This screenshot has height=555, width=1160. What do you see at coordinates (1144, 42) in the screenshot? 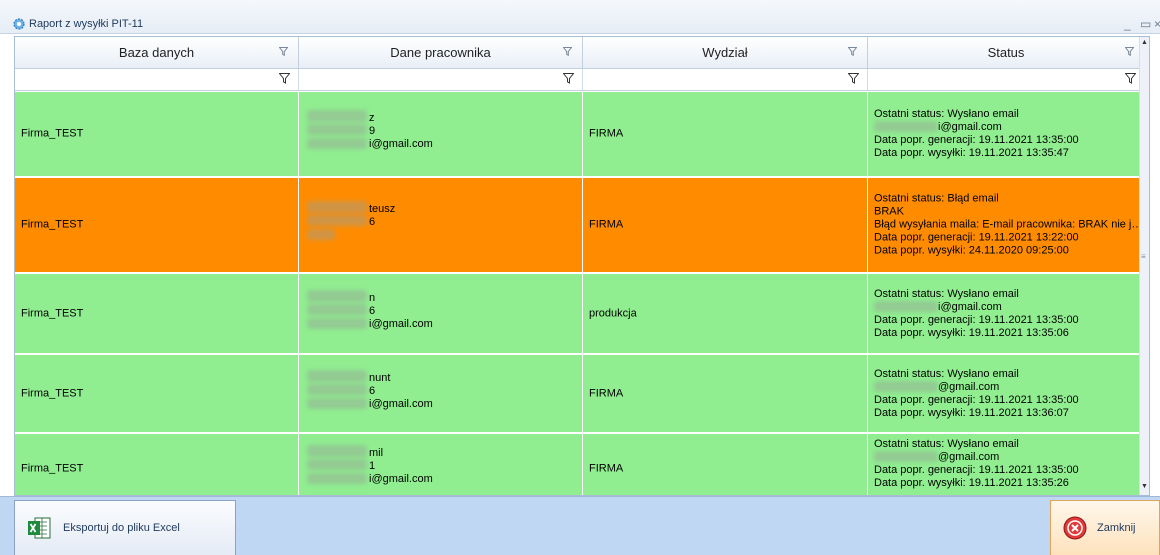
I see `scroll-up-icon: ▲` at bounding box center [1144, 42].